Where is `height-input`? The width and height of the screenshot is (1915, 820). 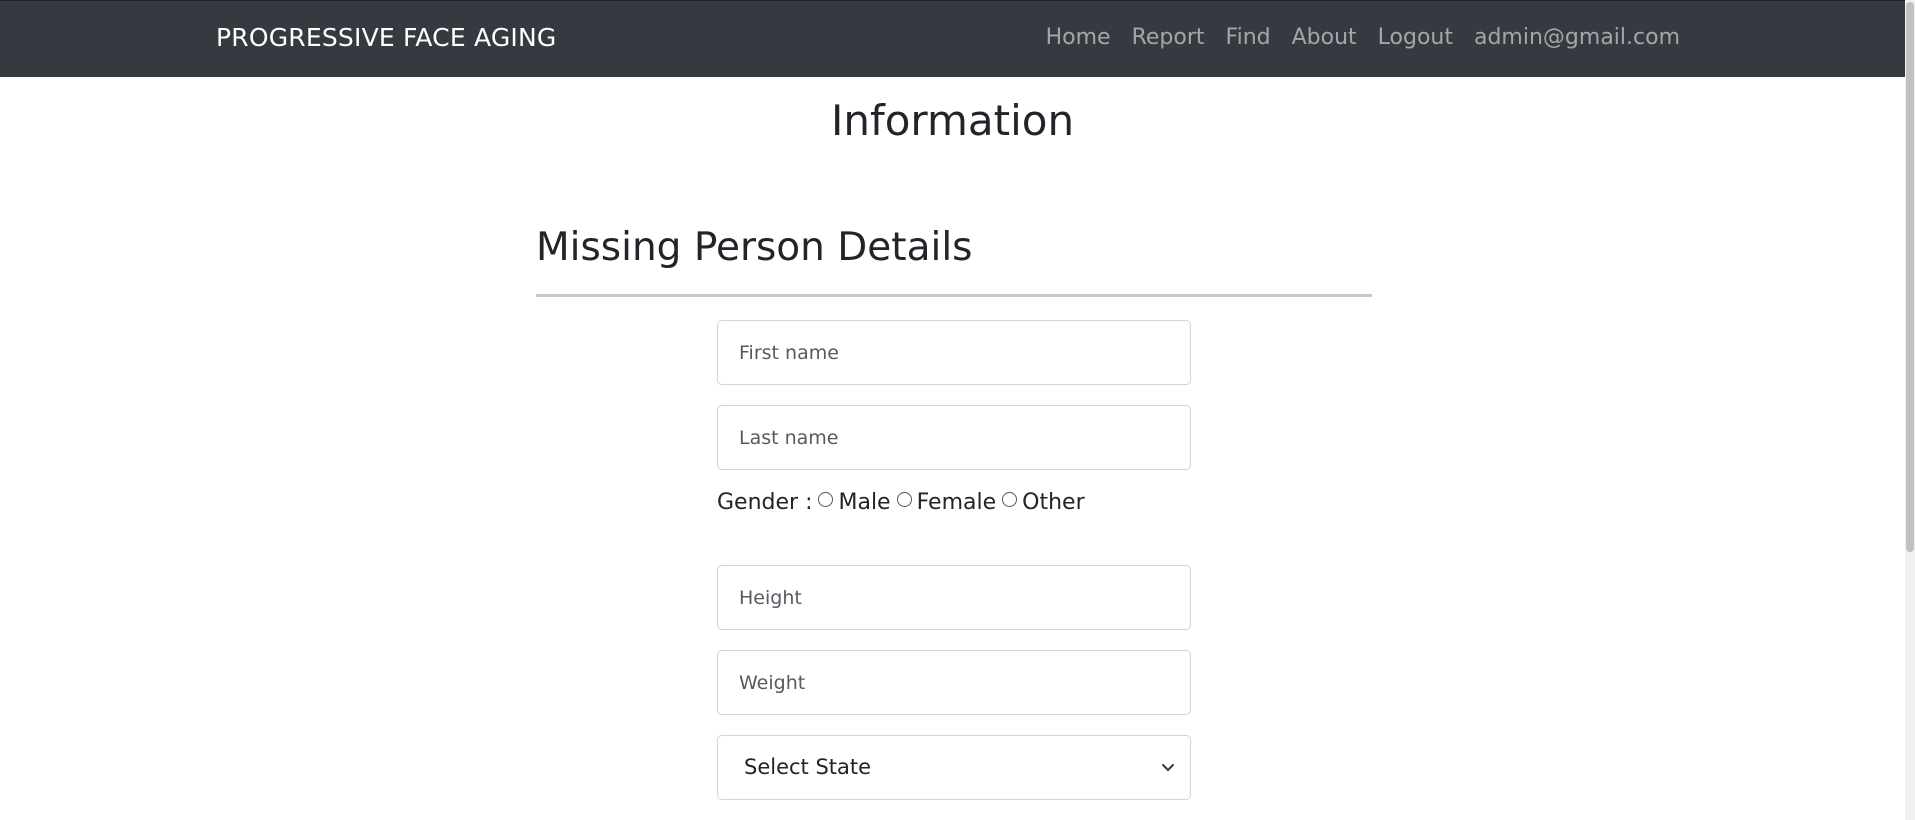
height-input is located at coordinates (954, 597).